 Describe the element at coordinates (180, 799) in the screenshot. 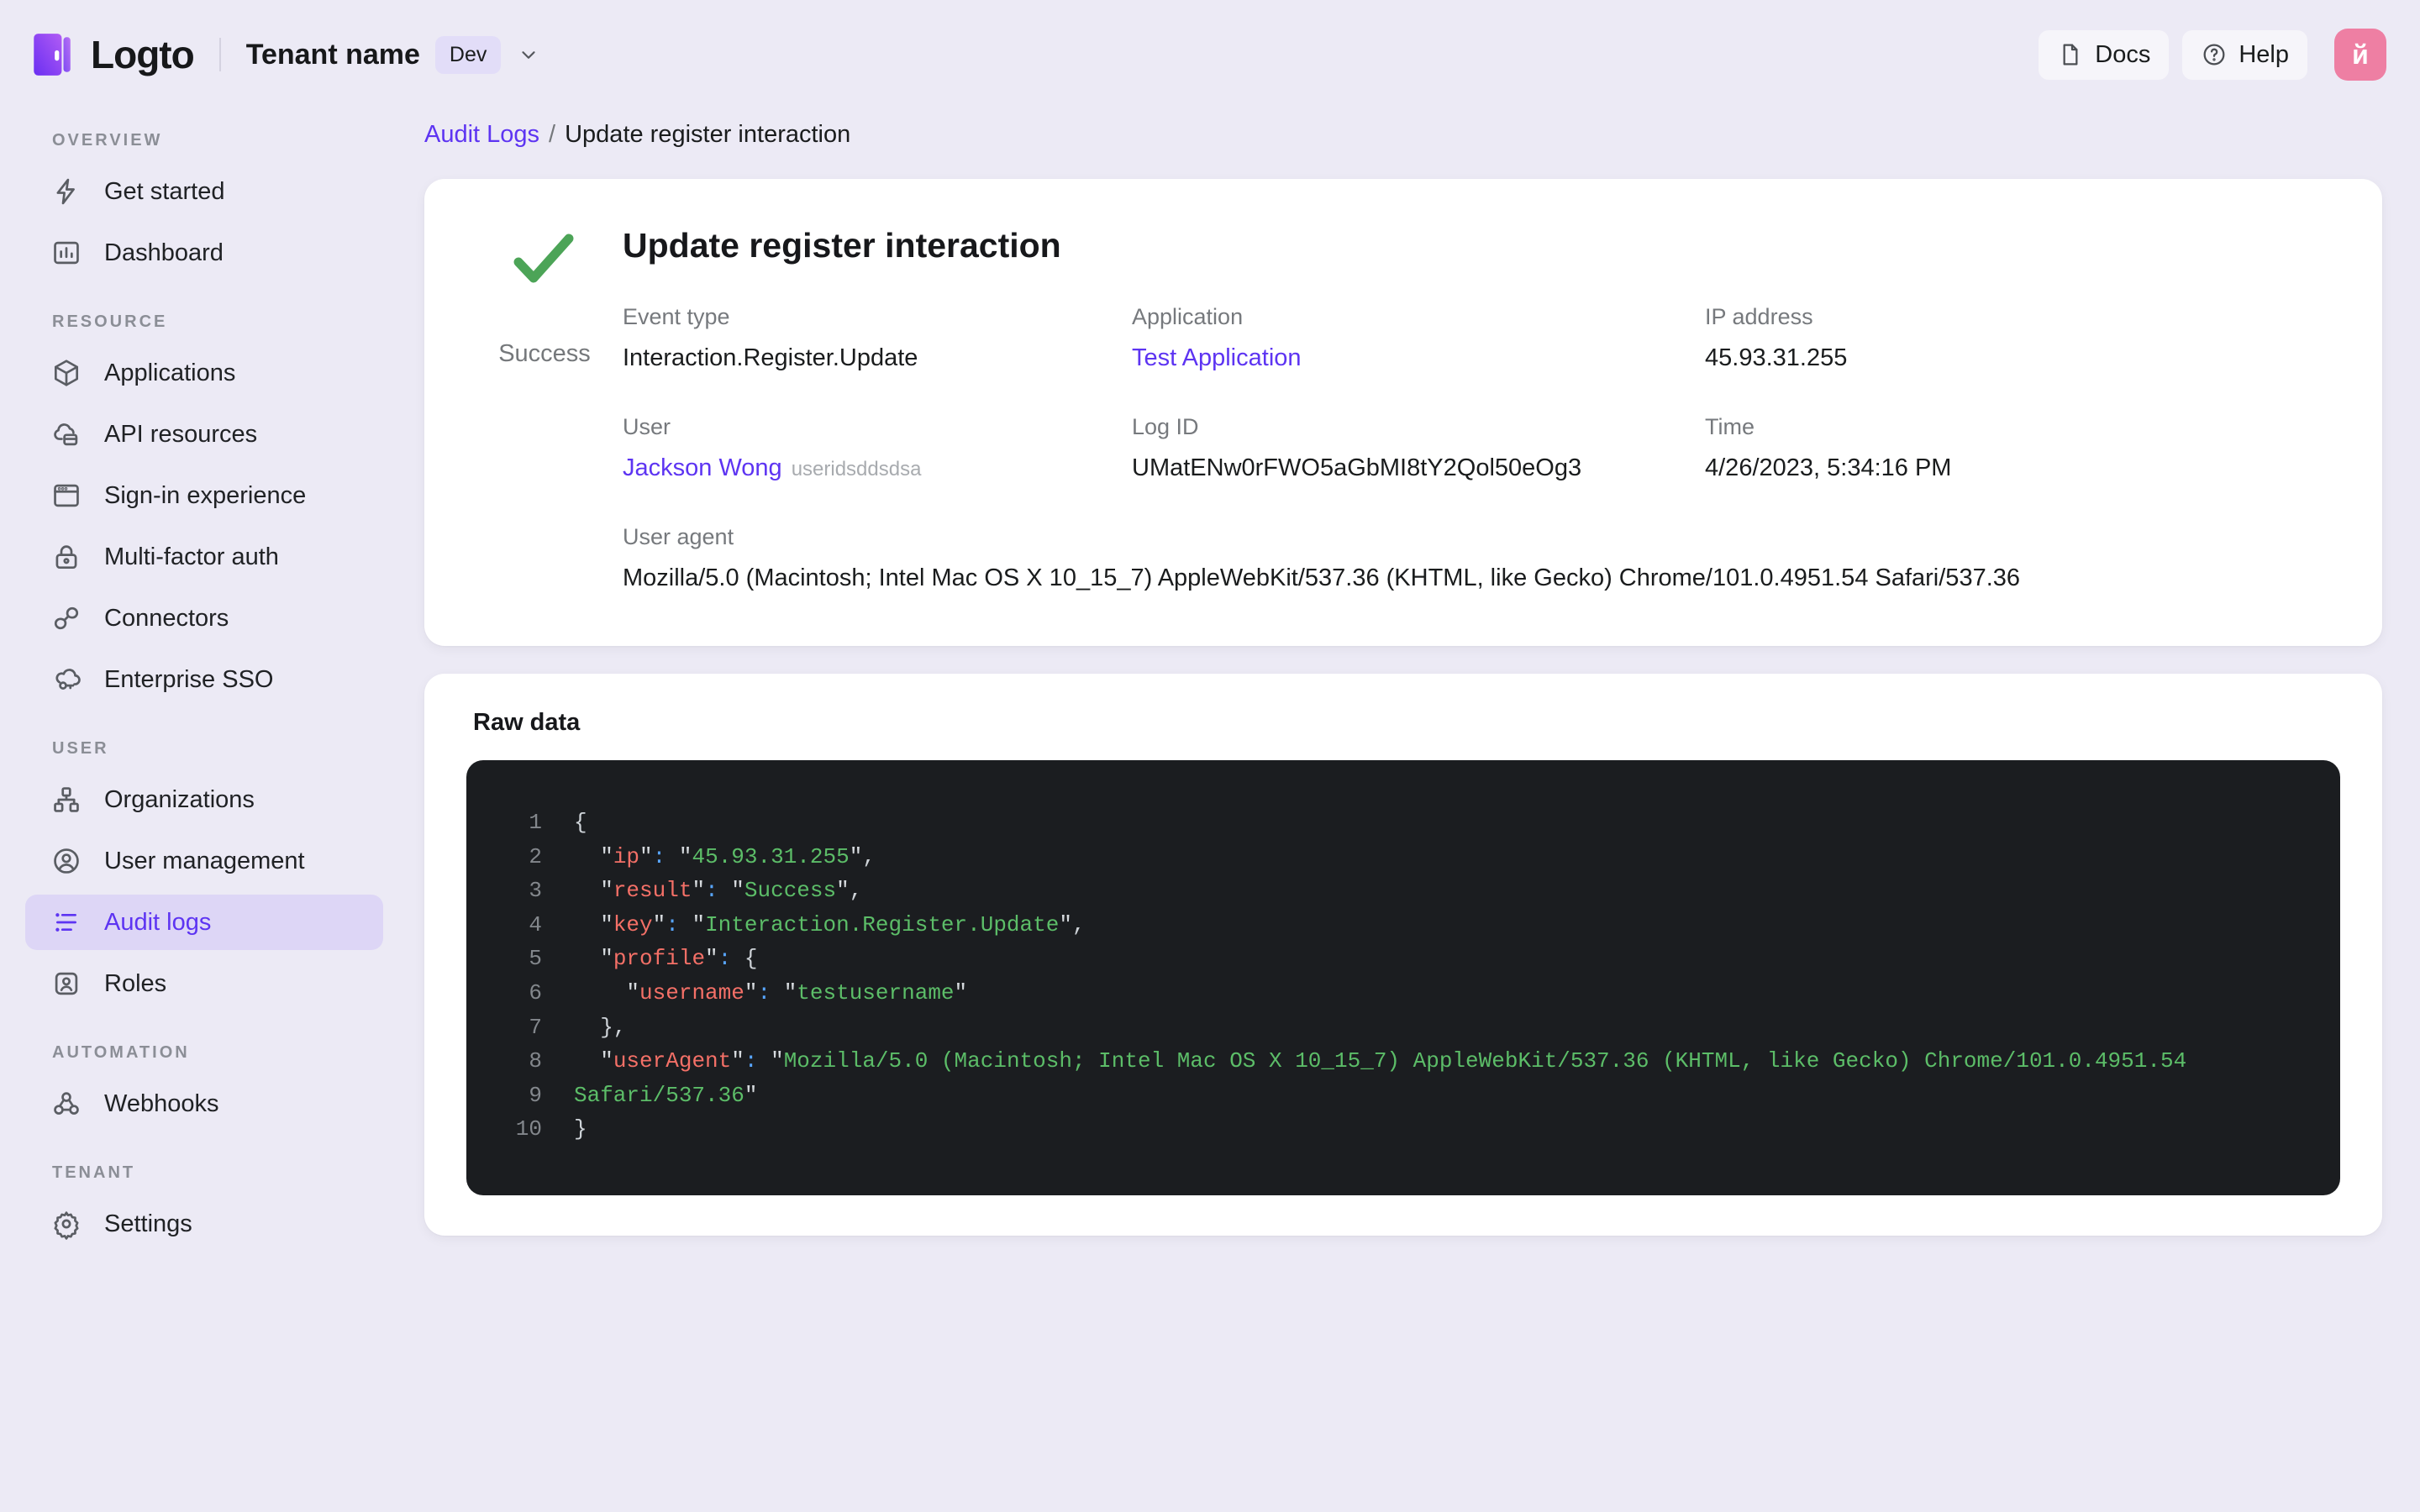

I see `sidebar-item-label: Organizations` at that location.